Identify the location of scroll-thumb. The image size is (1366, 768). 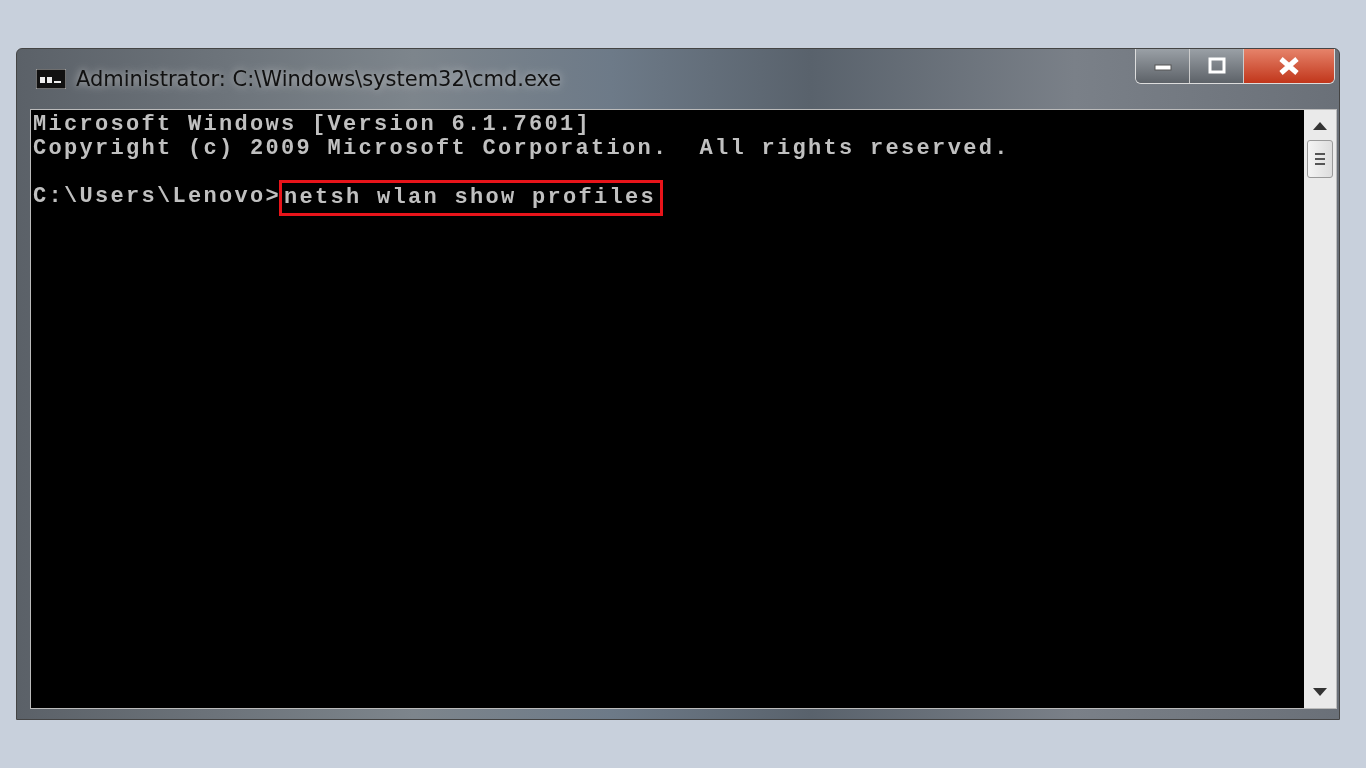
(1320, 159).